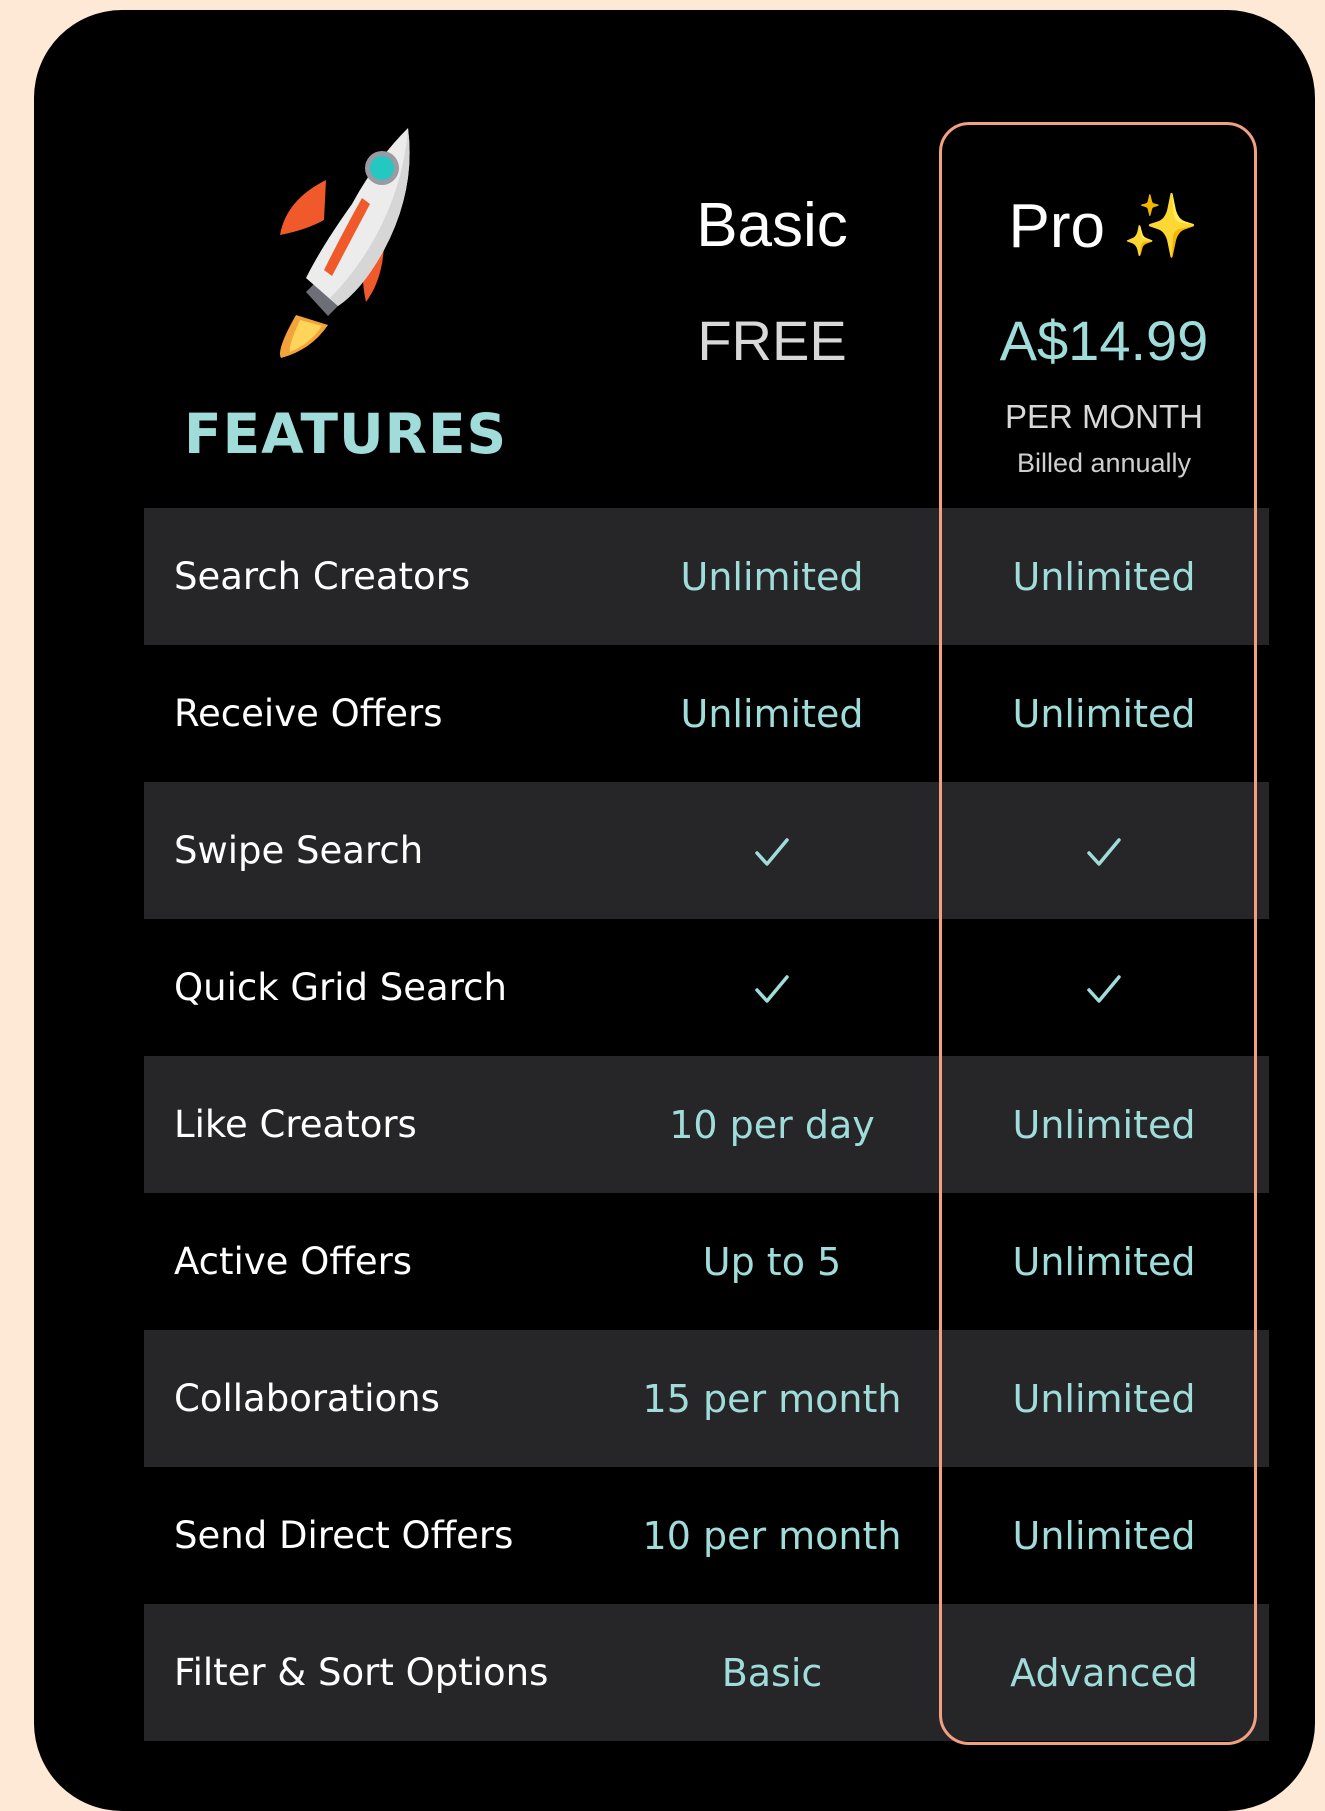  What do you see at coordinates (299, 850) in the screenshot?
I see `feature-label: Swipe Search` at bounding box center [299, 850].